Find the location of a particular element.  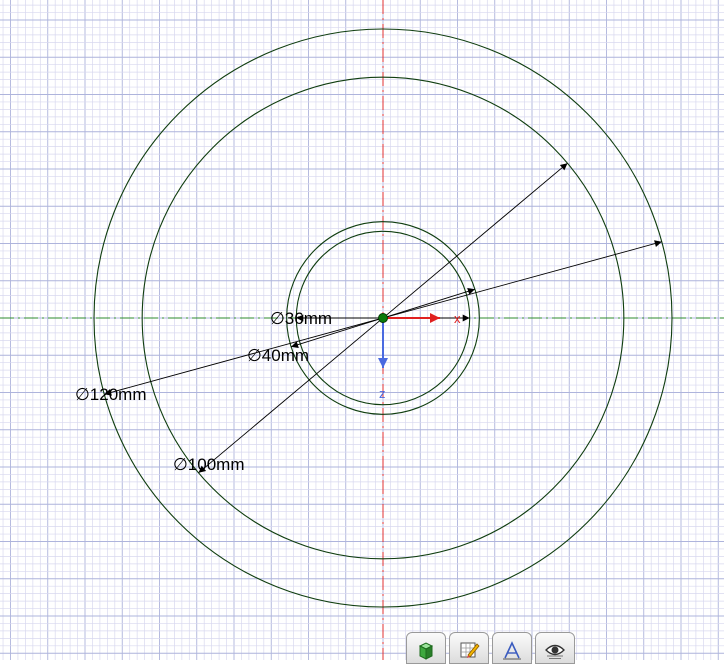

sketch-edit-button is located at coordinates (469, 648).